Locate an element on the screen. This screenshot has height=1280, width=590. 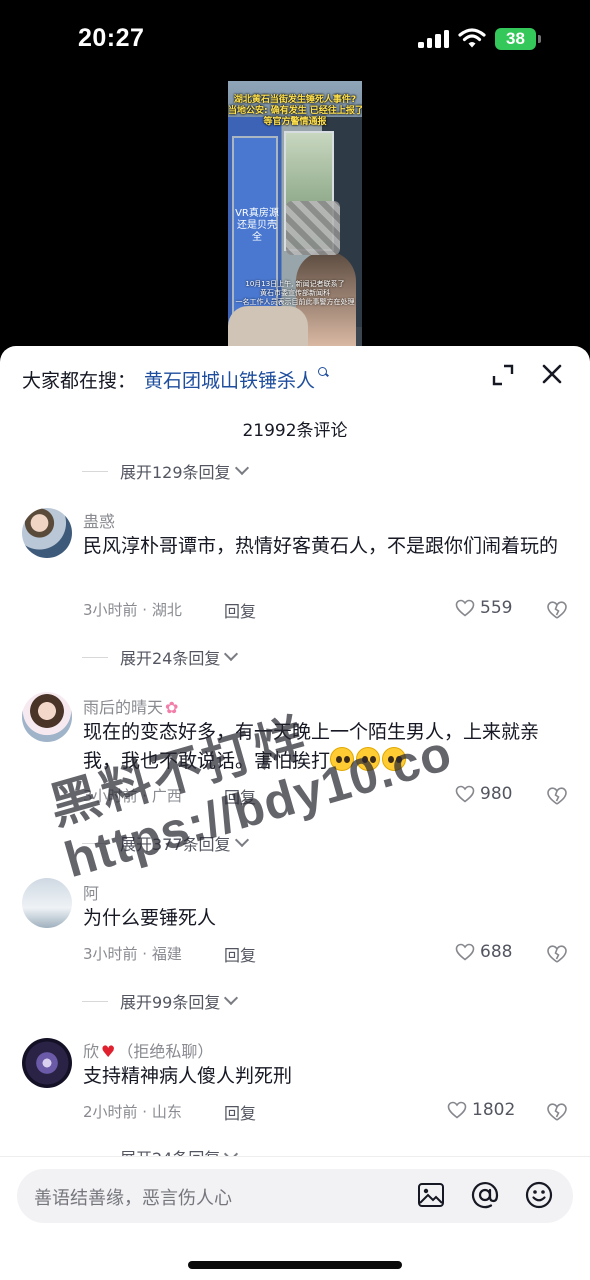
video-panel-line: VR真房源 is located at coordinates (257, 213).